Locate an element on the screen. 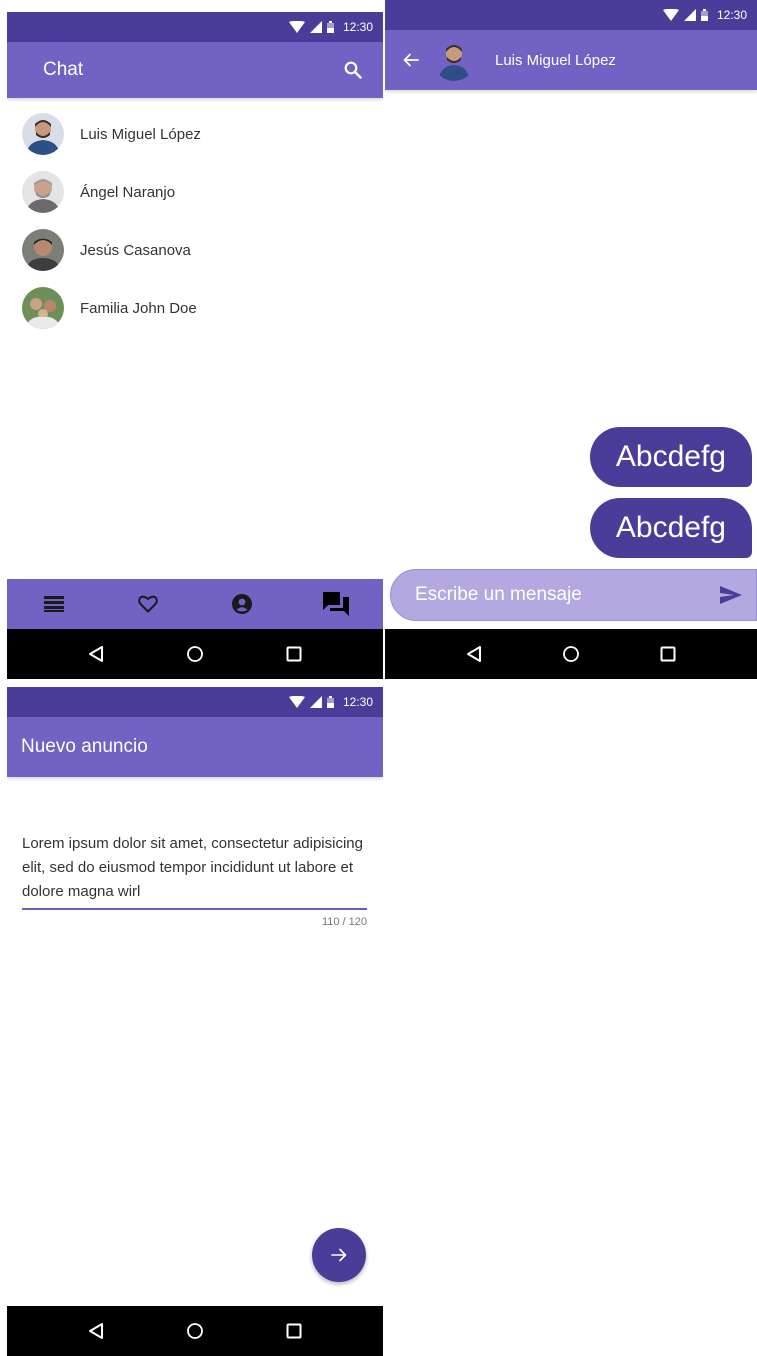  next-button is located at coordinates (339, 1255).